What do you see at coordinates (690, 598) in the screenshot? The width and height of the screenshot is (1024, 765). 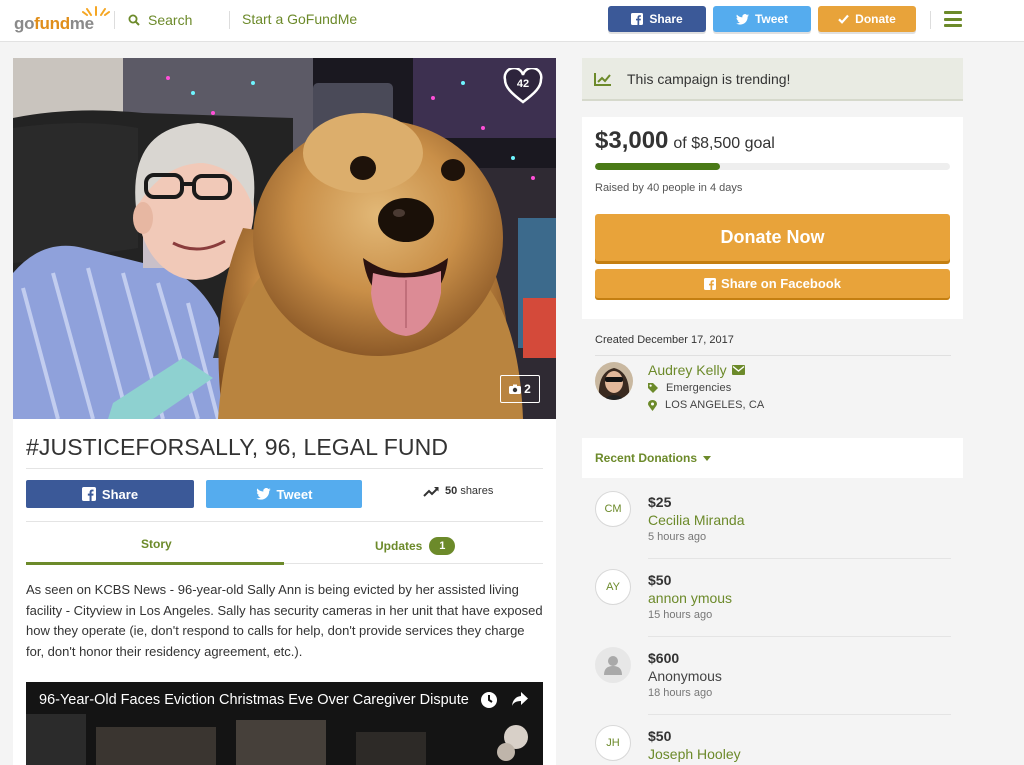 I see `donor-name: annon ymous` at bounding box center [690, 598].